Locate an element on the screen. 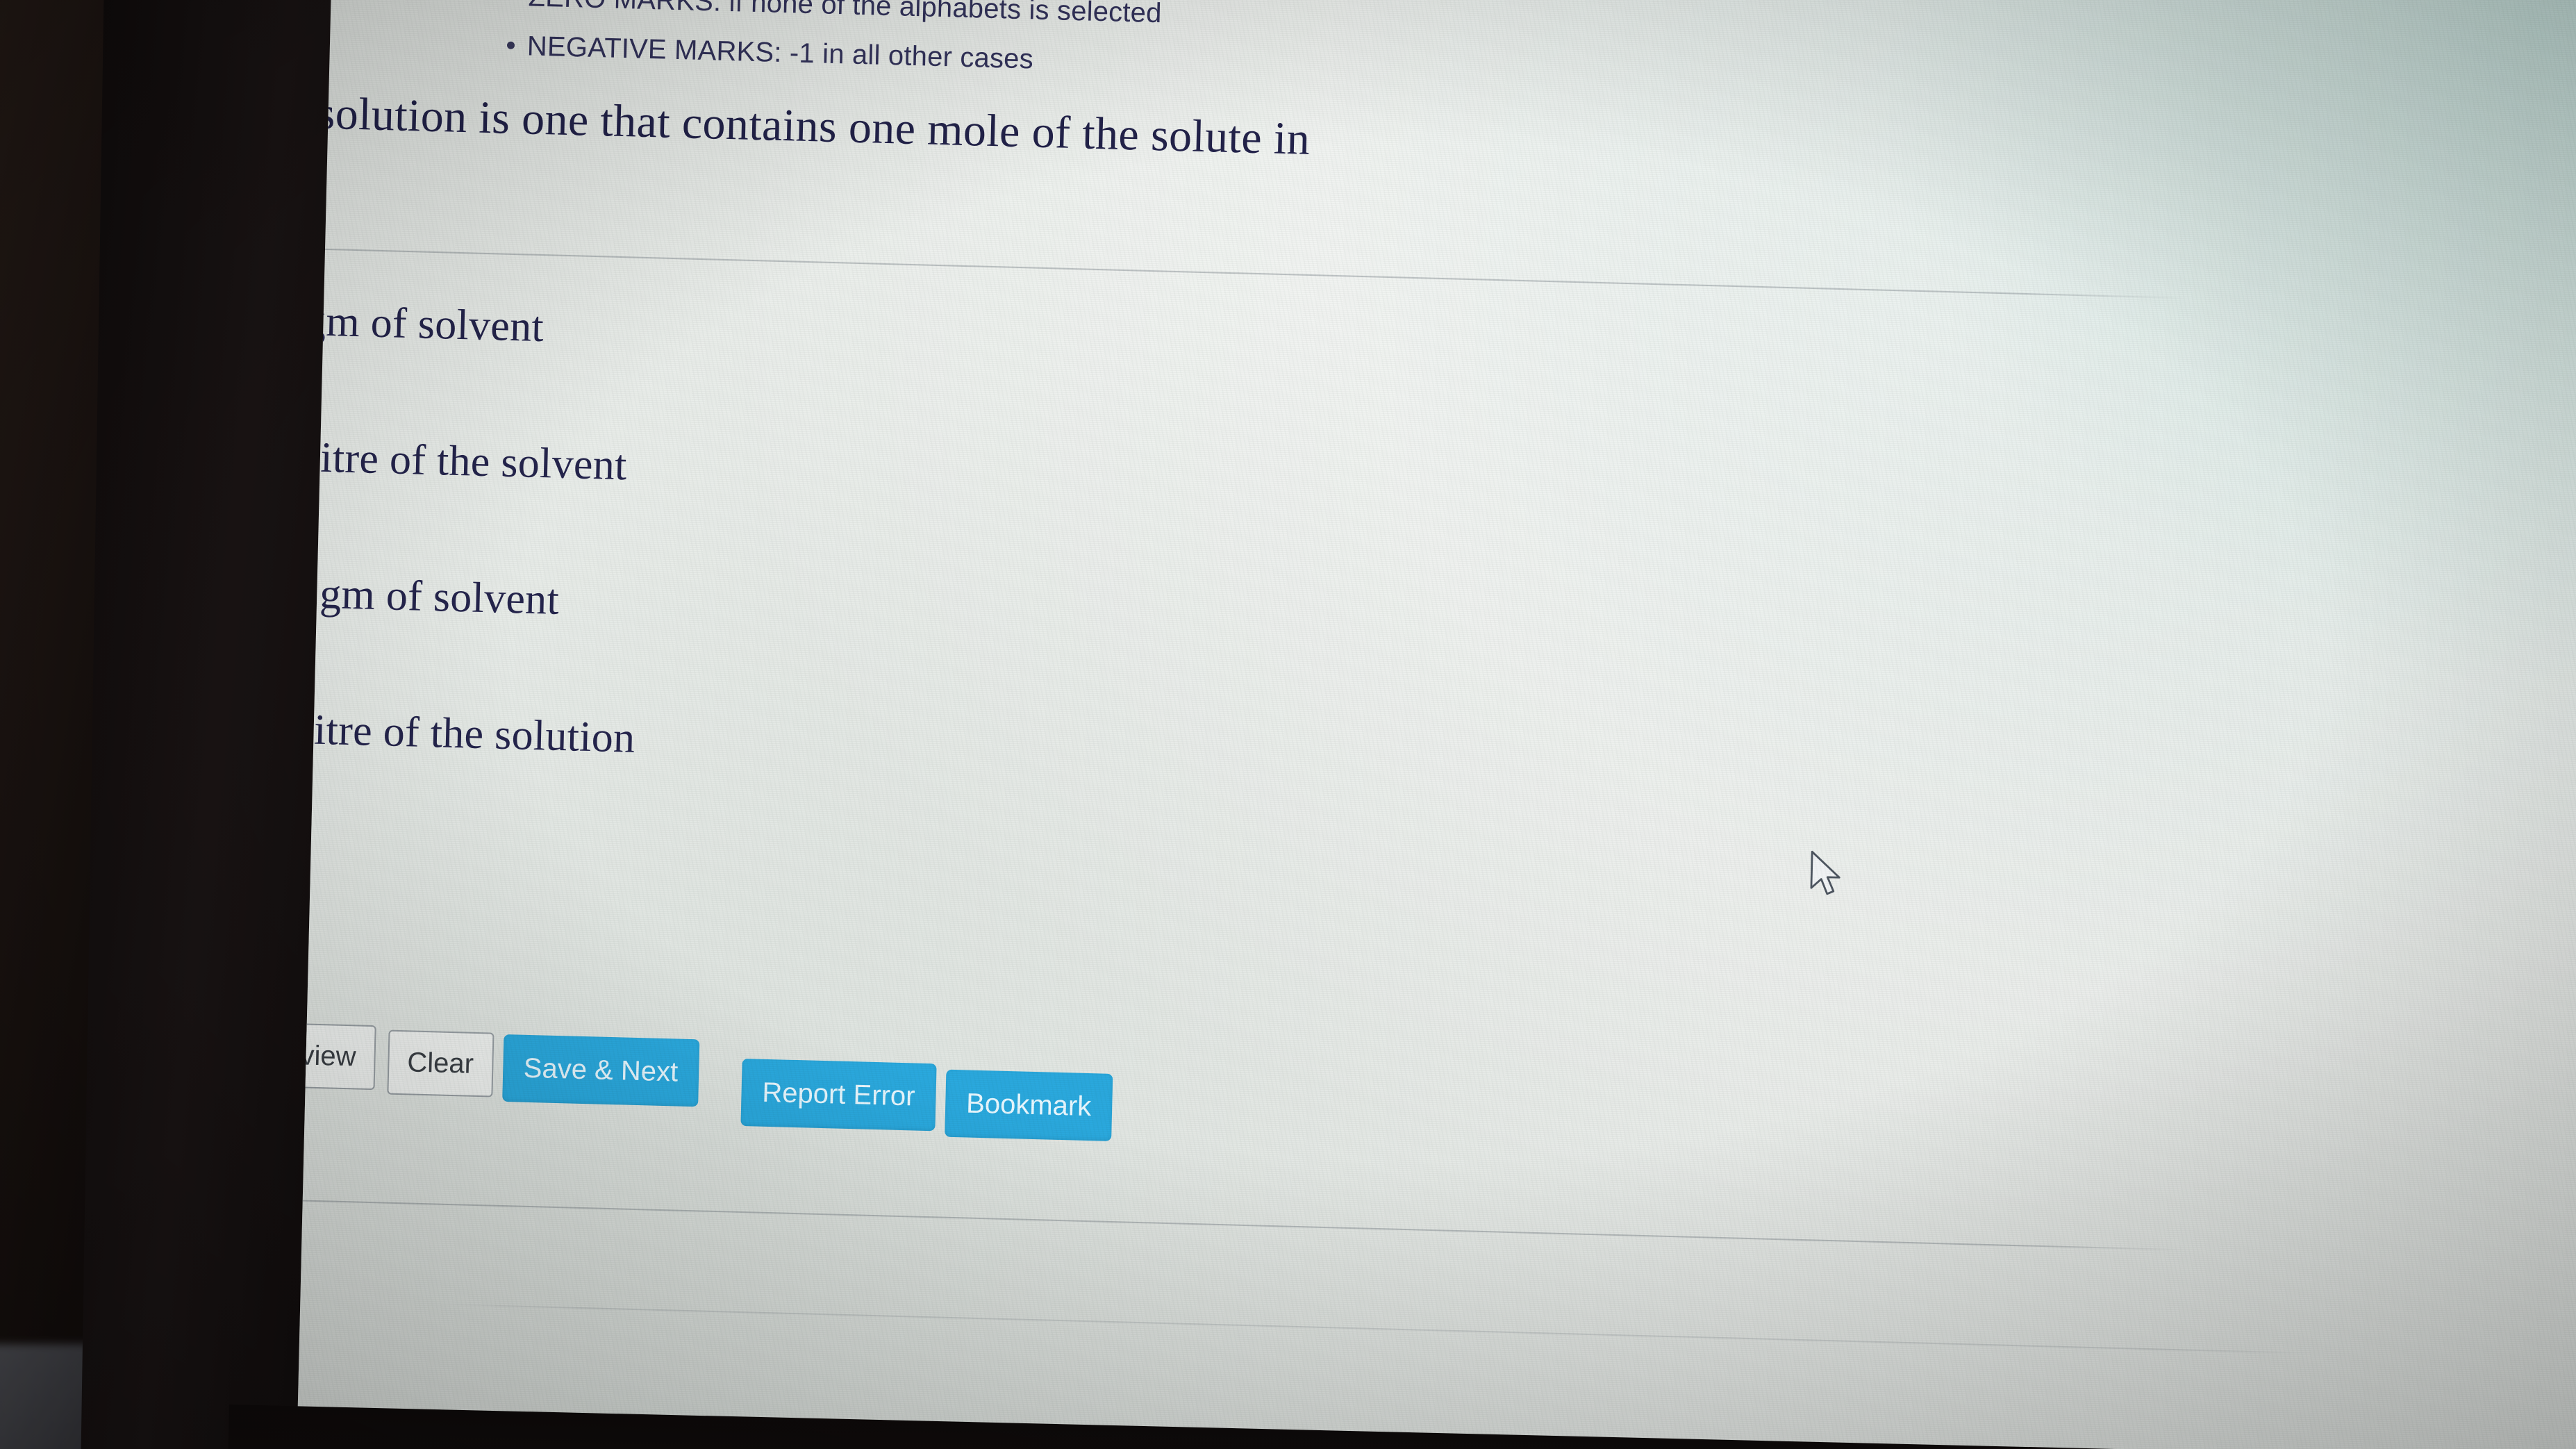  option-row: One litre of the solvent is located at coordinates (1071, 476).